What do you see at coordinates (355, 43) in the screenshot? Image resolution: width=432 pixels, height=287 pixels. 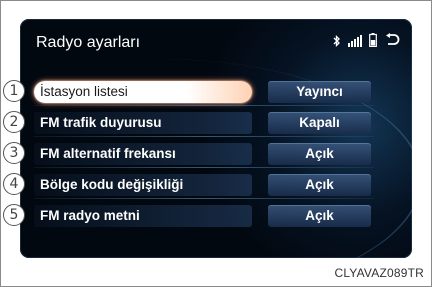 I see `signal-icon` at bounding box center [355, 43].